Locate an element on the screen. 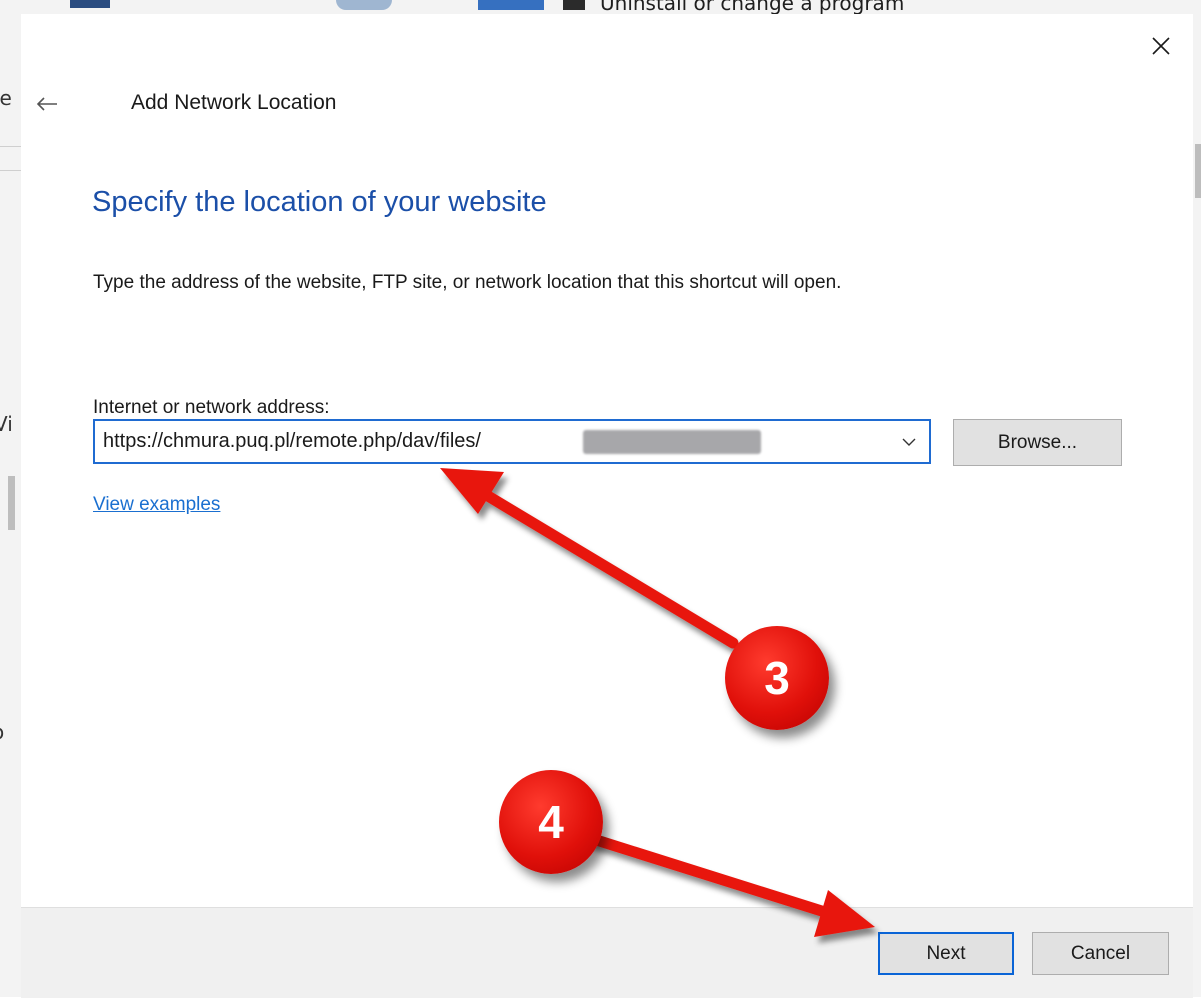  background-window-top: Uninstall or change a program is located at coordinates (600, 7).